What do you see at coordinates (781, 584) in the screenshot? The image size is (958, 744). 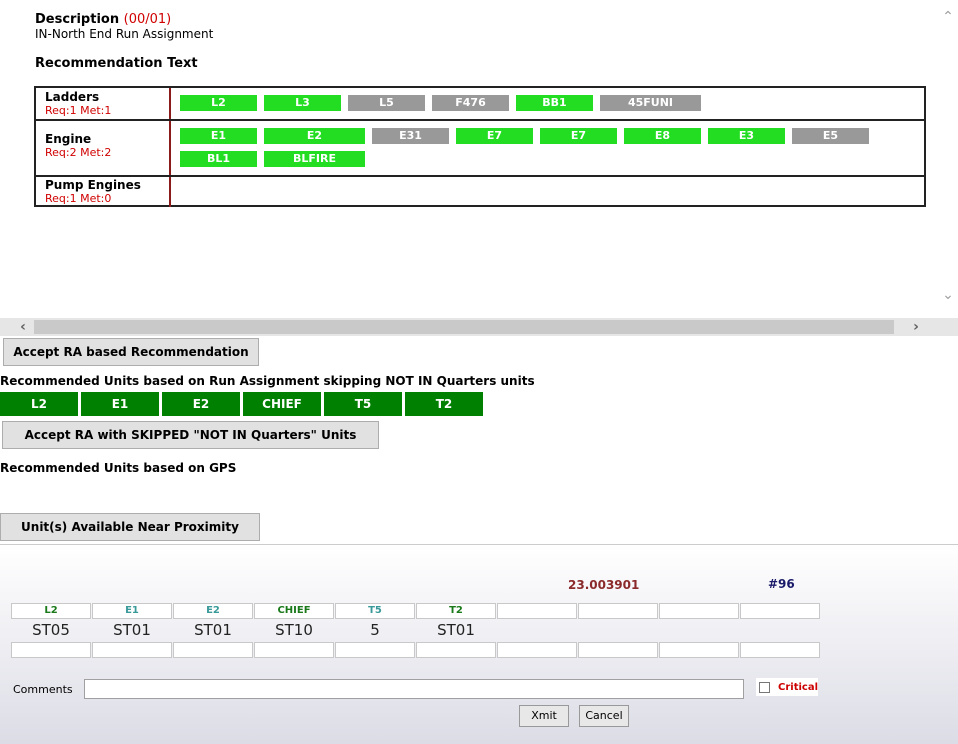 I see `incident-number: #96` at bounding box center [781, 584].